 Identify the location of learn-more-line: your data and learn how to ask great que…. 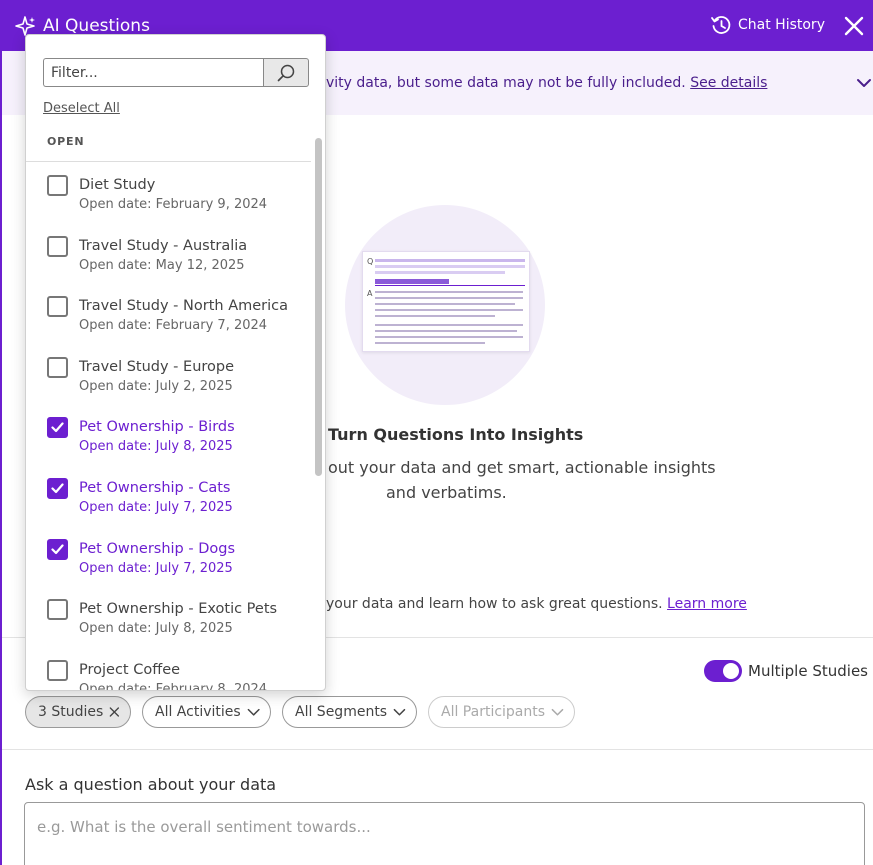
(536, 604).